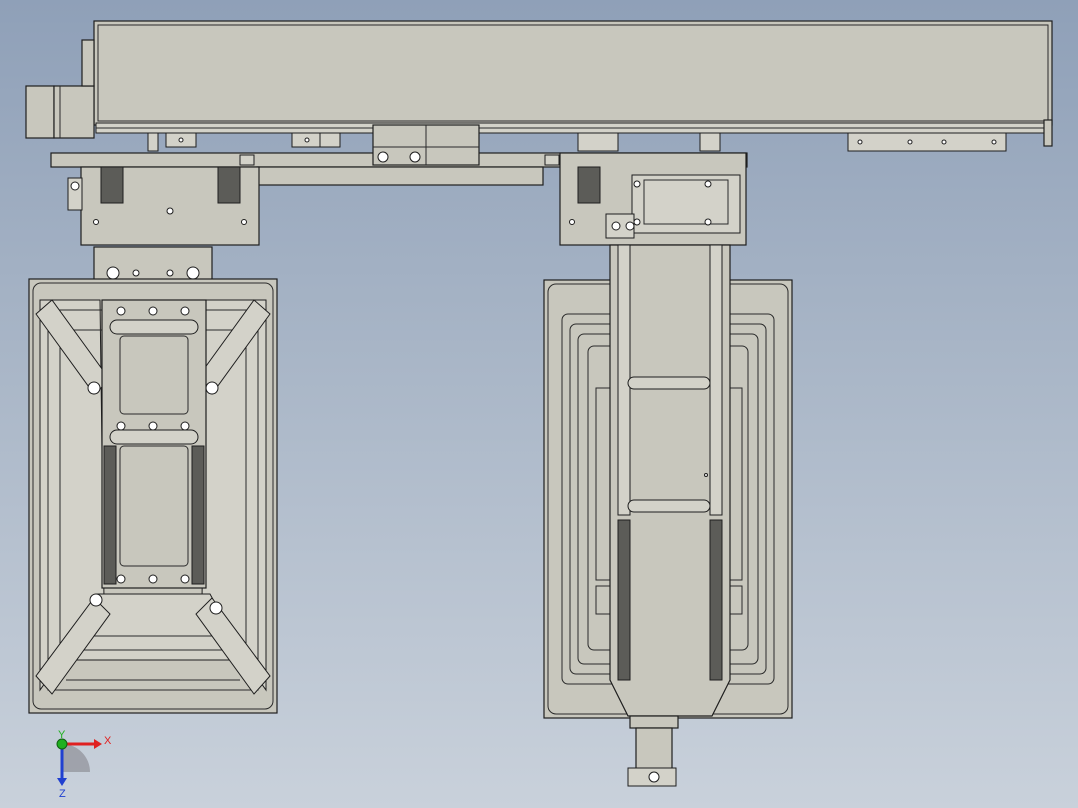 This screenshot has width=1078, height=808. Describe the element at coordinates (927, 142) in the screenshot. I see `rail-clamp-right` at that location.